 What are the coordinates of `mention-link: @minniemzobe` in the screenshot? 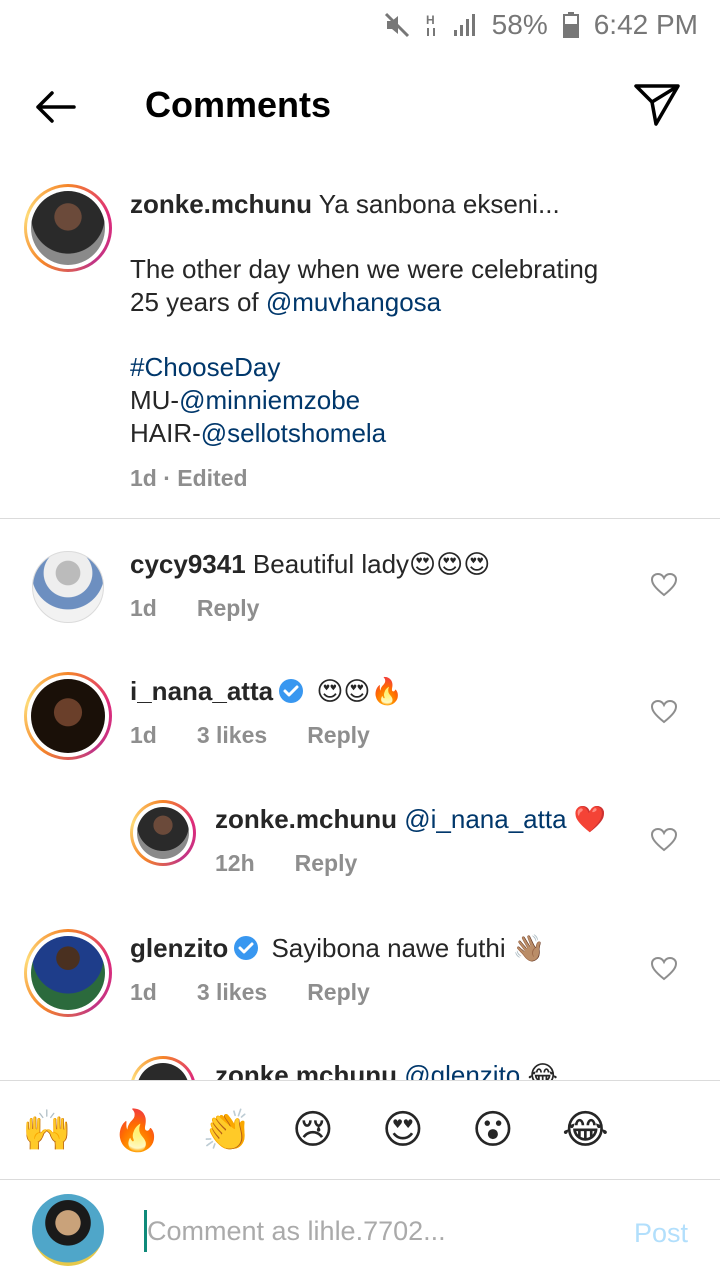 It's located at (269, 400).